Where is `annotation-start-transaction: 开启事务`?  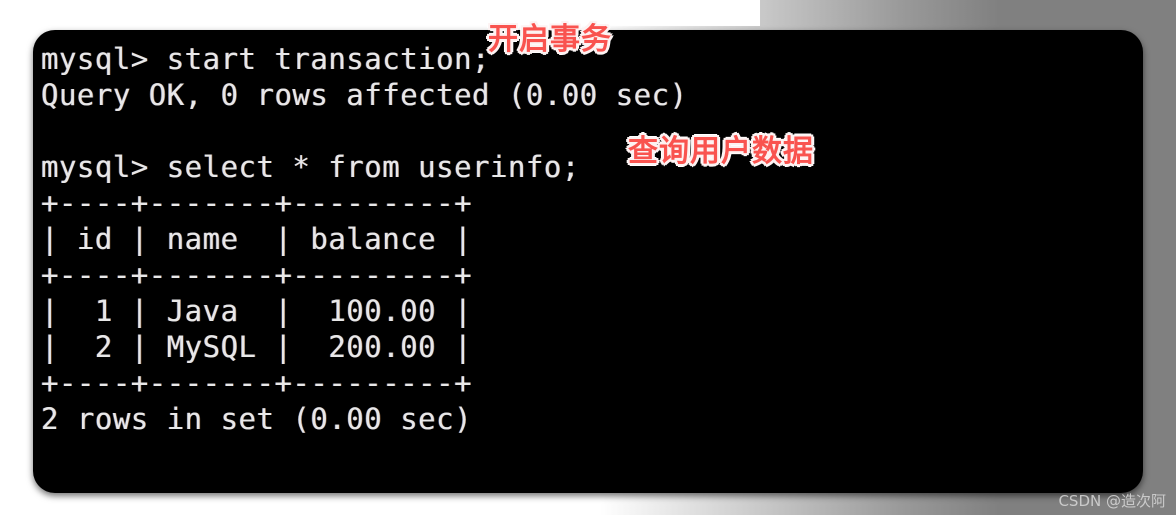 annotation-start-transaction: 开启事务 is located at coordinates (550, 39).